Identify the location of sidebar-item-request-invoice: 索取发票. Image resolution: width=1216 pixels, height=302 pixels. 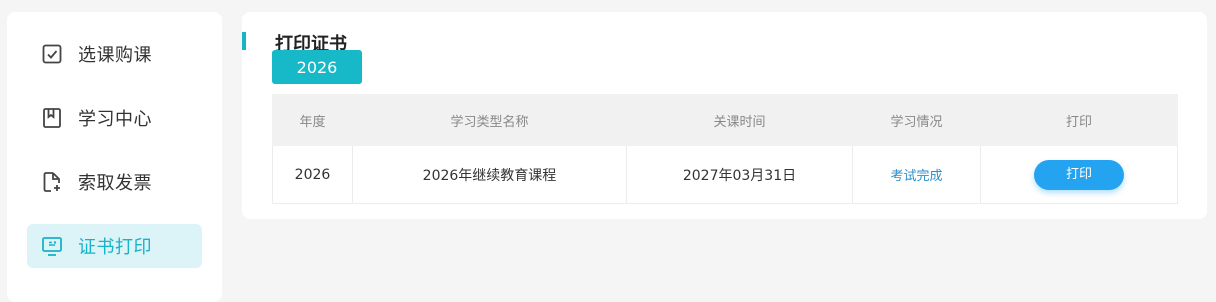
(114, 182).